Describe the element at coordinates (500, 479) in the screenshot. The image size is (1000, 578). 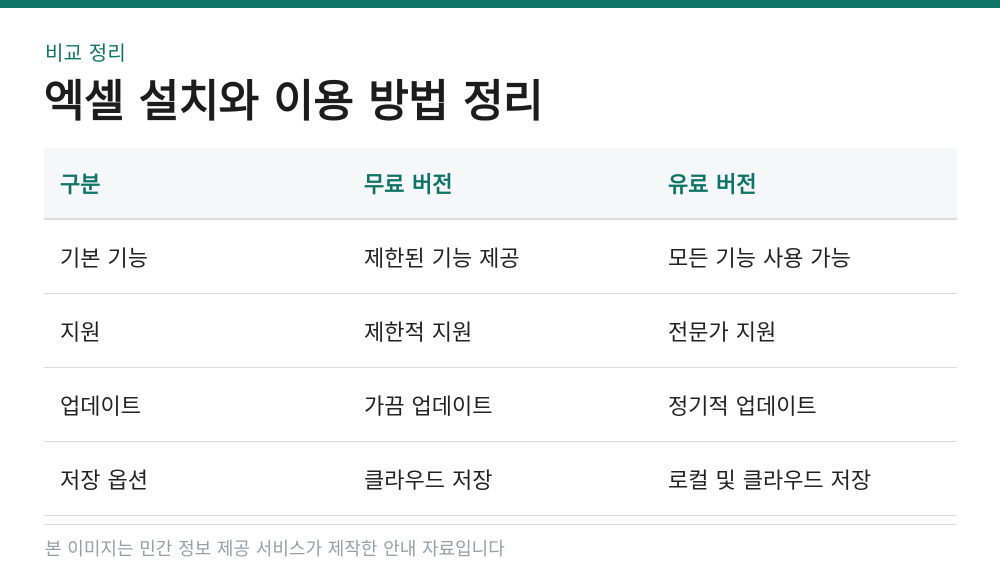
I see `table-row: 저장 옵션 클라우드 저장 로컬 및 클라우드 저장` at that location.